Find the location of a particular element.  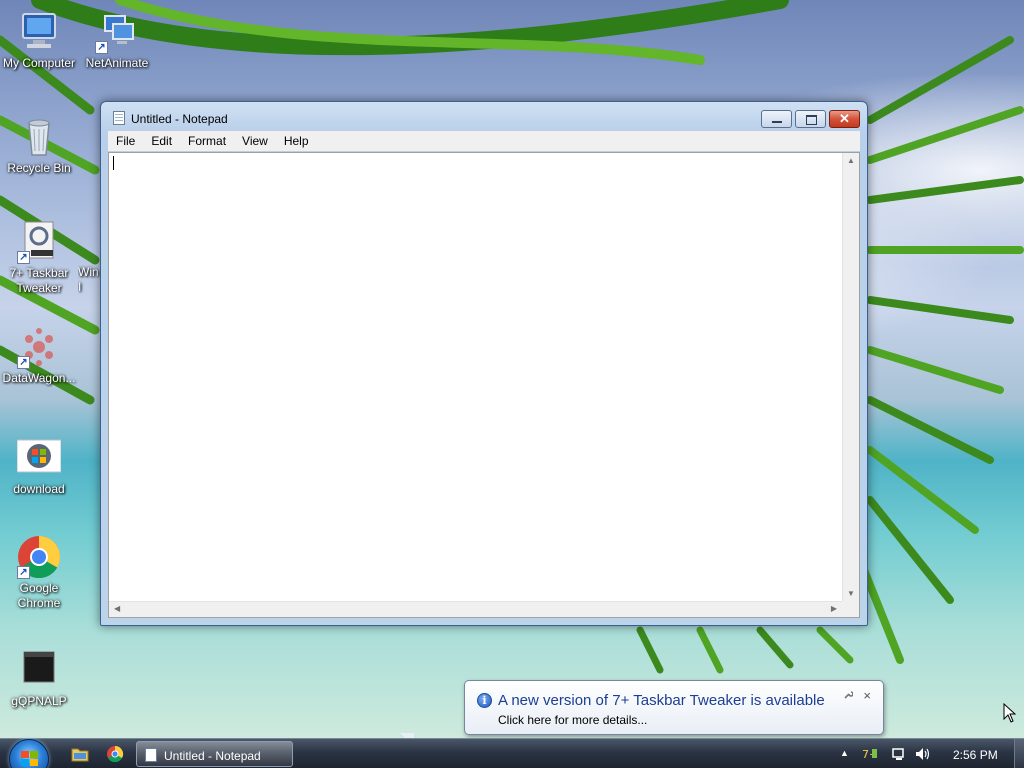

clock: 2:56 PM is located at coordinates (975, 755).